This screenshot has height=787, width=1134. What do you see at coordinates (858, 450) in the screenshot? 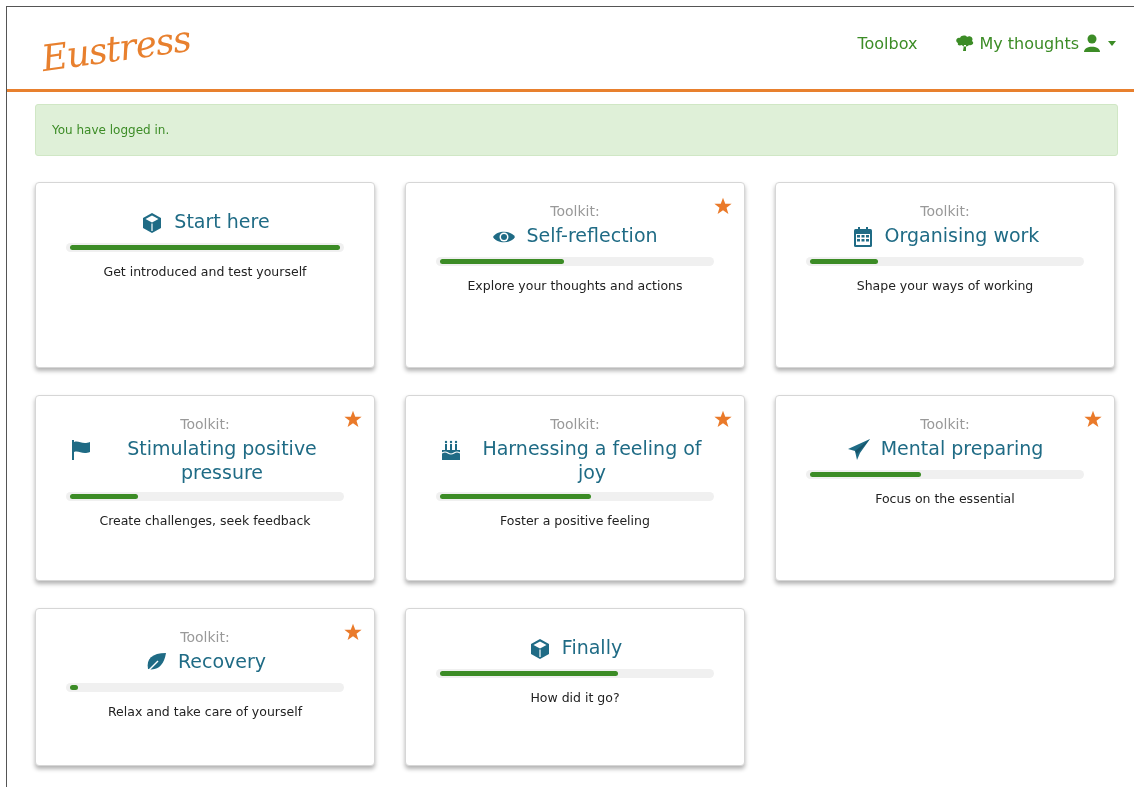
I see `paper-plane-icon` at bounding box center [858, 450].